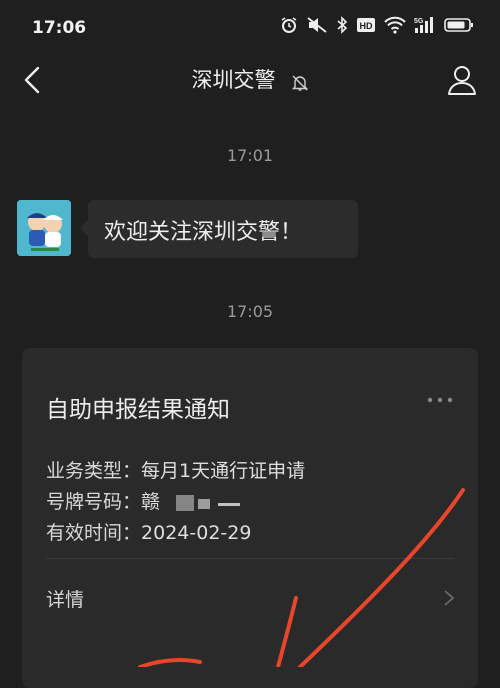 The width and height of the screenshot is (500, 688). I want to click on avatar, so click(44, 228).